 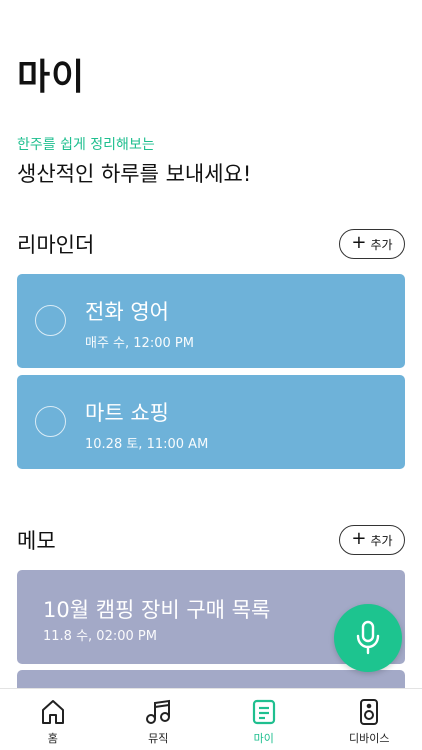 What do you see at coordinates (139, 343) in the screenshot?
I see `reminder-schedule: 매주 수, 12:00 PM` at bounding box center [139, 343].